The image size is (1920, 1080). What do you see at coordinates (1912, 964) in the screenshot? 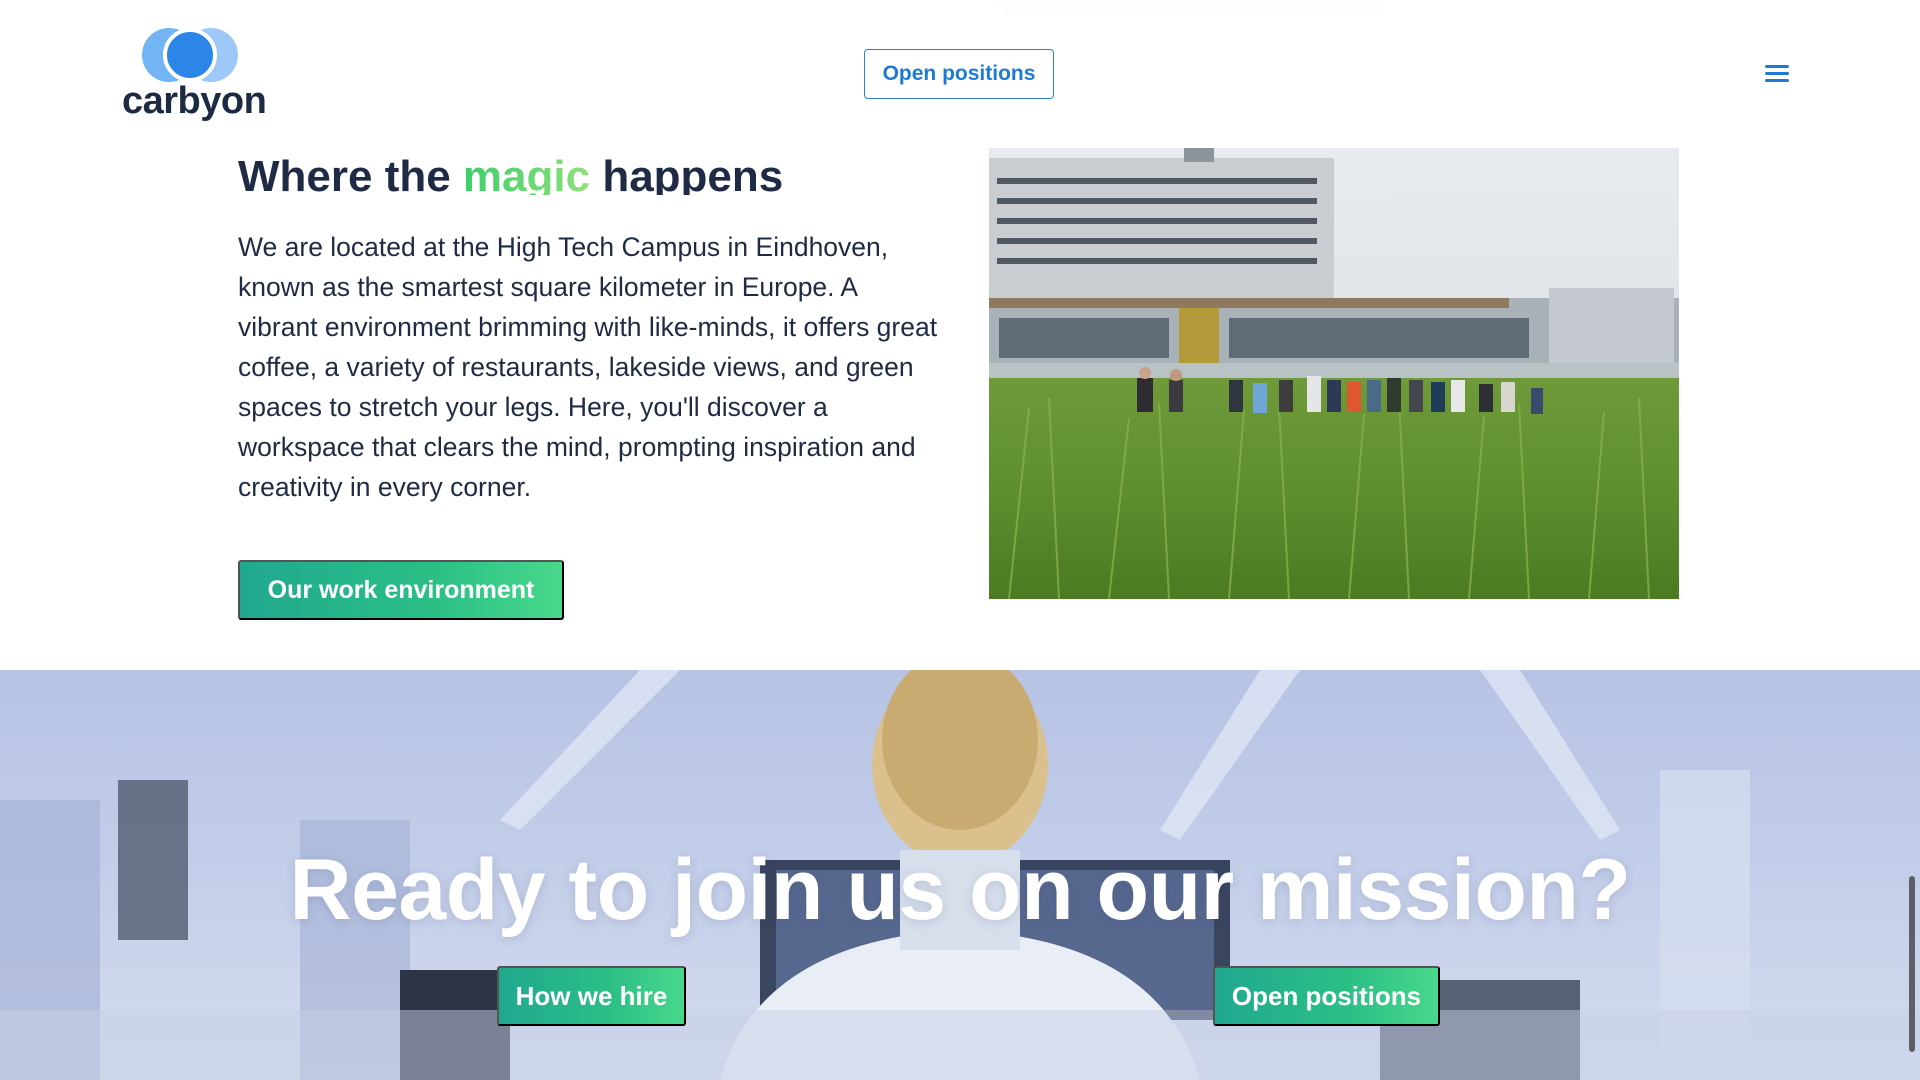
I see `scrollbar-thumb` at bounding box center [1912, 964].